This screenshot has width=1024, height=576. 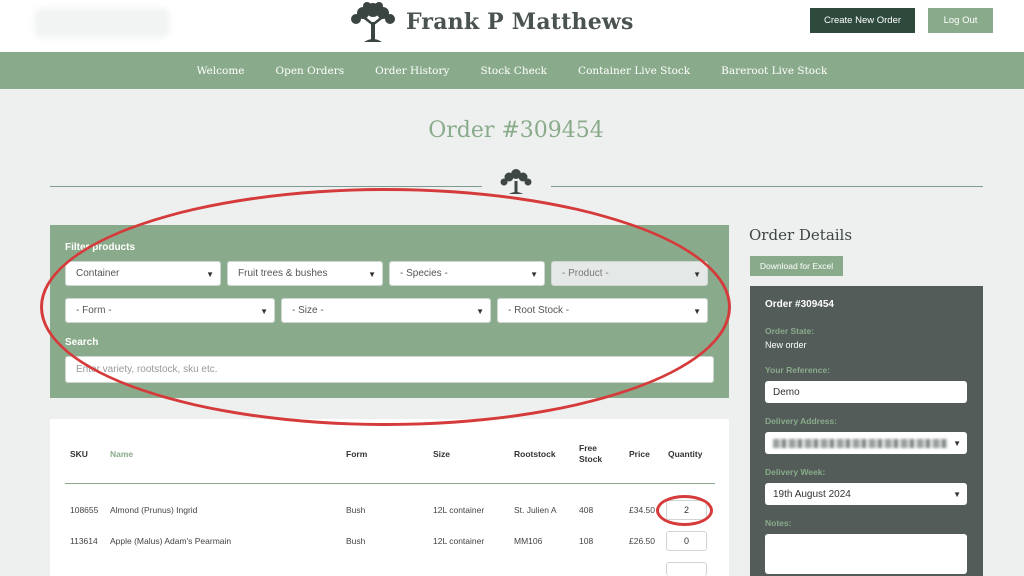 I want to click on search-label: Search, so click(x=82, y=342).